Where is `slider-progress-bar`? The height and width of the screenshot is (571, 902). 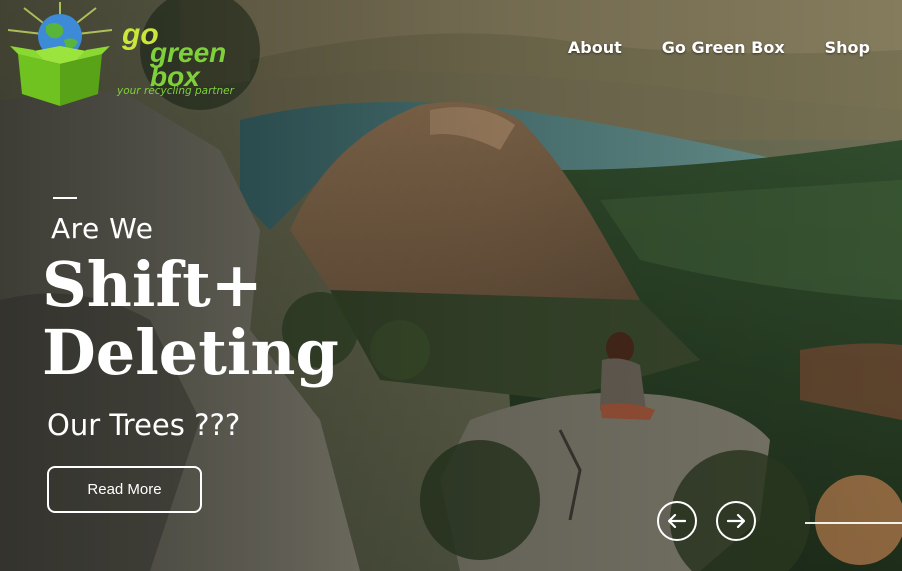
slider-progress-bar is located at coordinates (853, 523).